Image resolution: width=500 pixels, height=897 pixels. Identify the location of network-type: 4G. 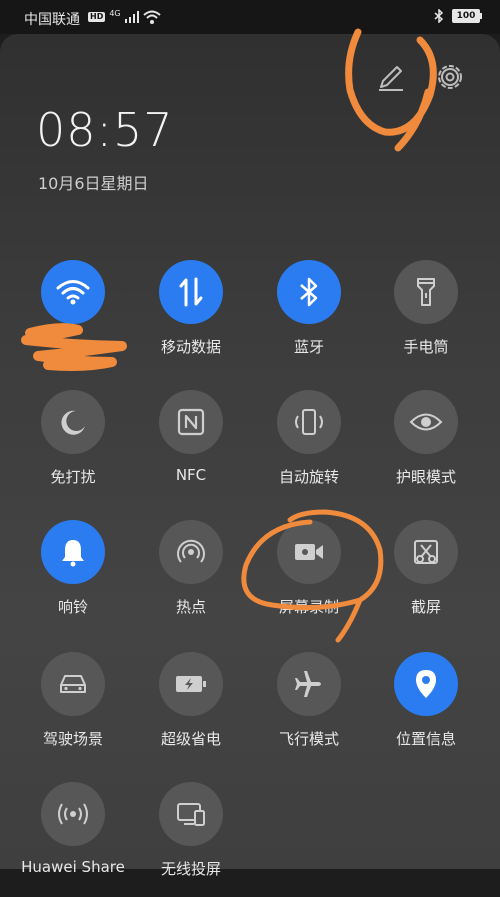
(115, 13).